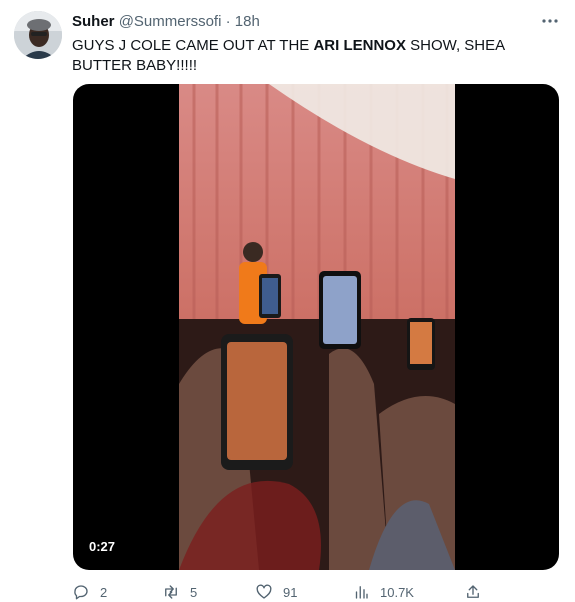 This screenshot has width=575, height=602. Describe the element at coordinates (361, 592) in the screenshot. I see `views-icon` at that location.